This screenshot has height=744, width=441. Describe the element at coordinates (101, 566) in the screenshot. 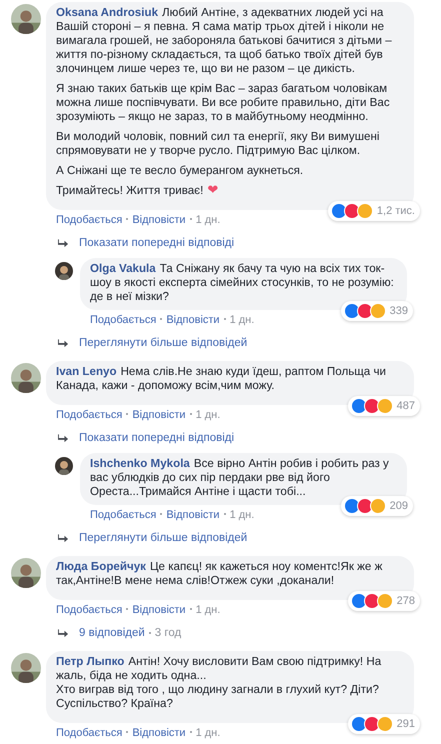

I see `author-name: Люда Борейчук` at that location.